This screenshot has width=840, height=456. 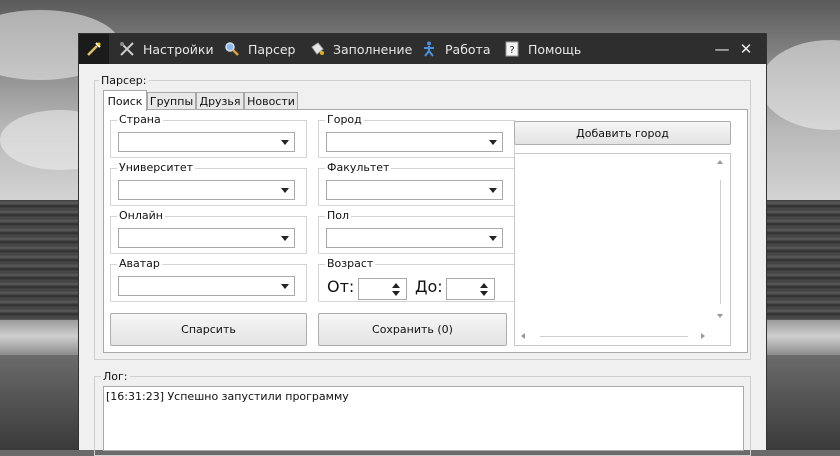 What do you see at coordinates (373, 49) in the screenshot?
I see `menu-fill-label: Заполнение` at bounding box center [373, 49].